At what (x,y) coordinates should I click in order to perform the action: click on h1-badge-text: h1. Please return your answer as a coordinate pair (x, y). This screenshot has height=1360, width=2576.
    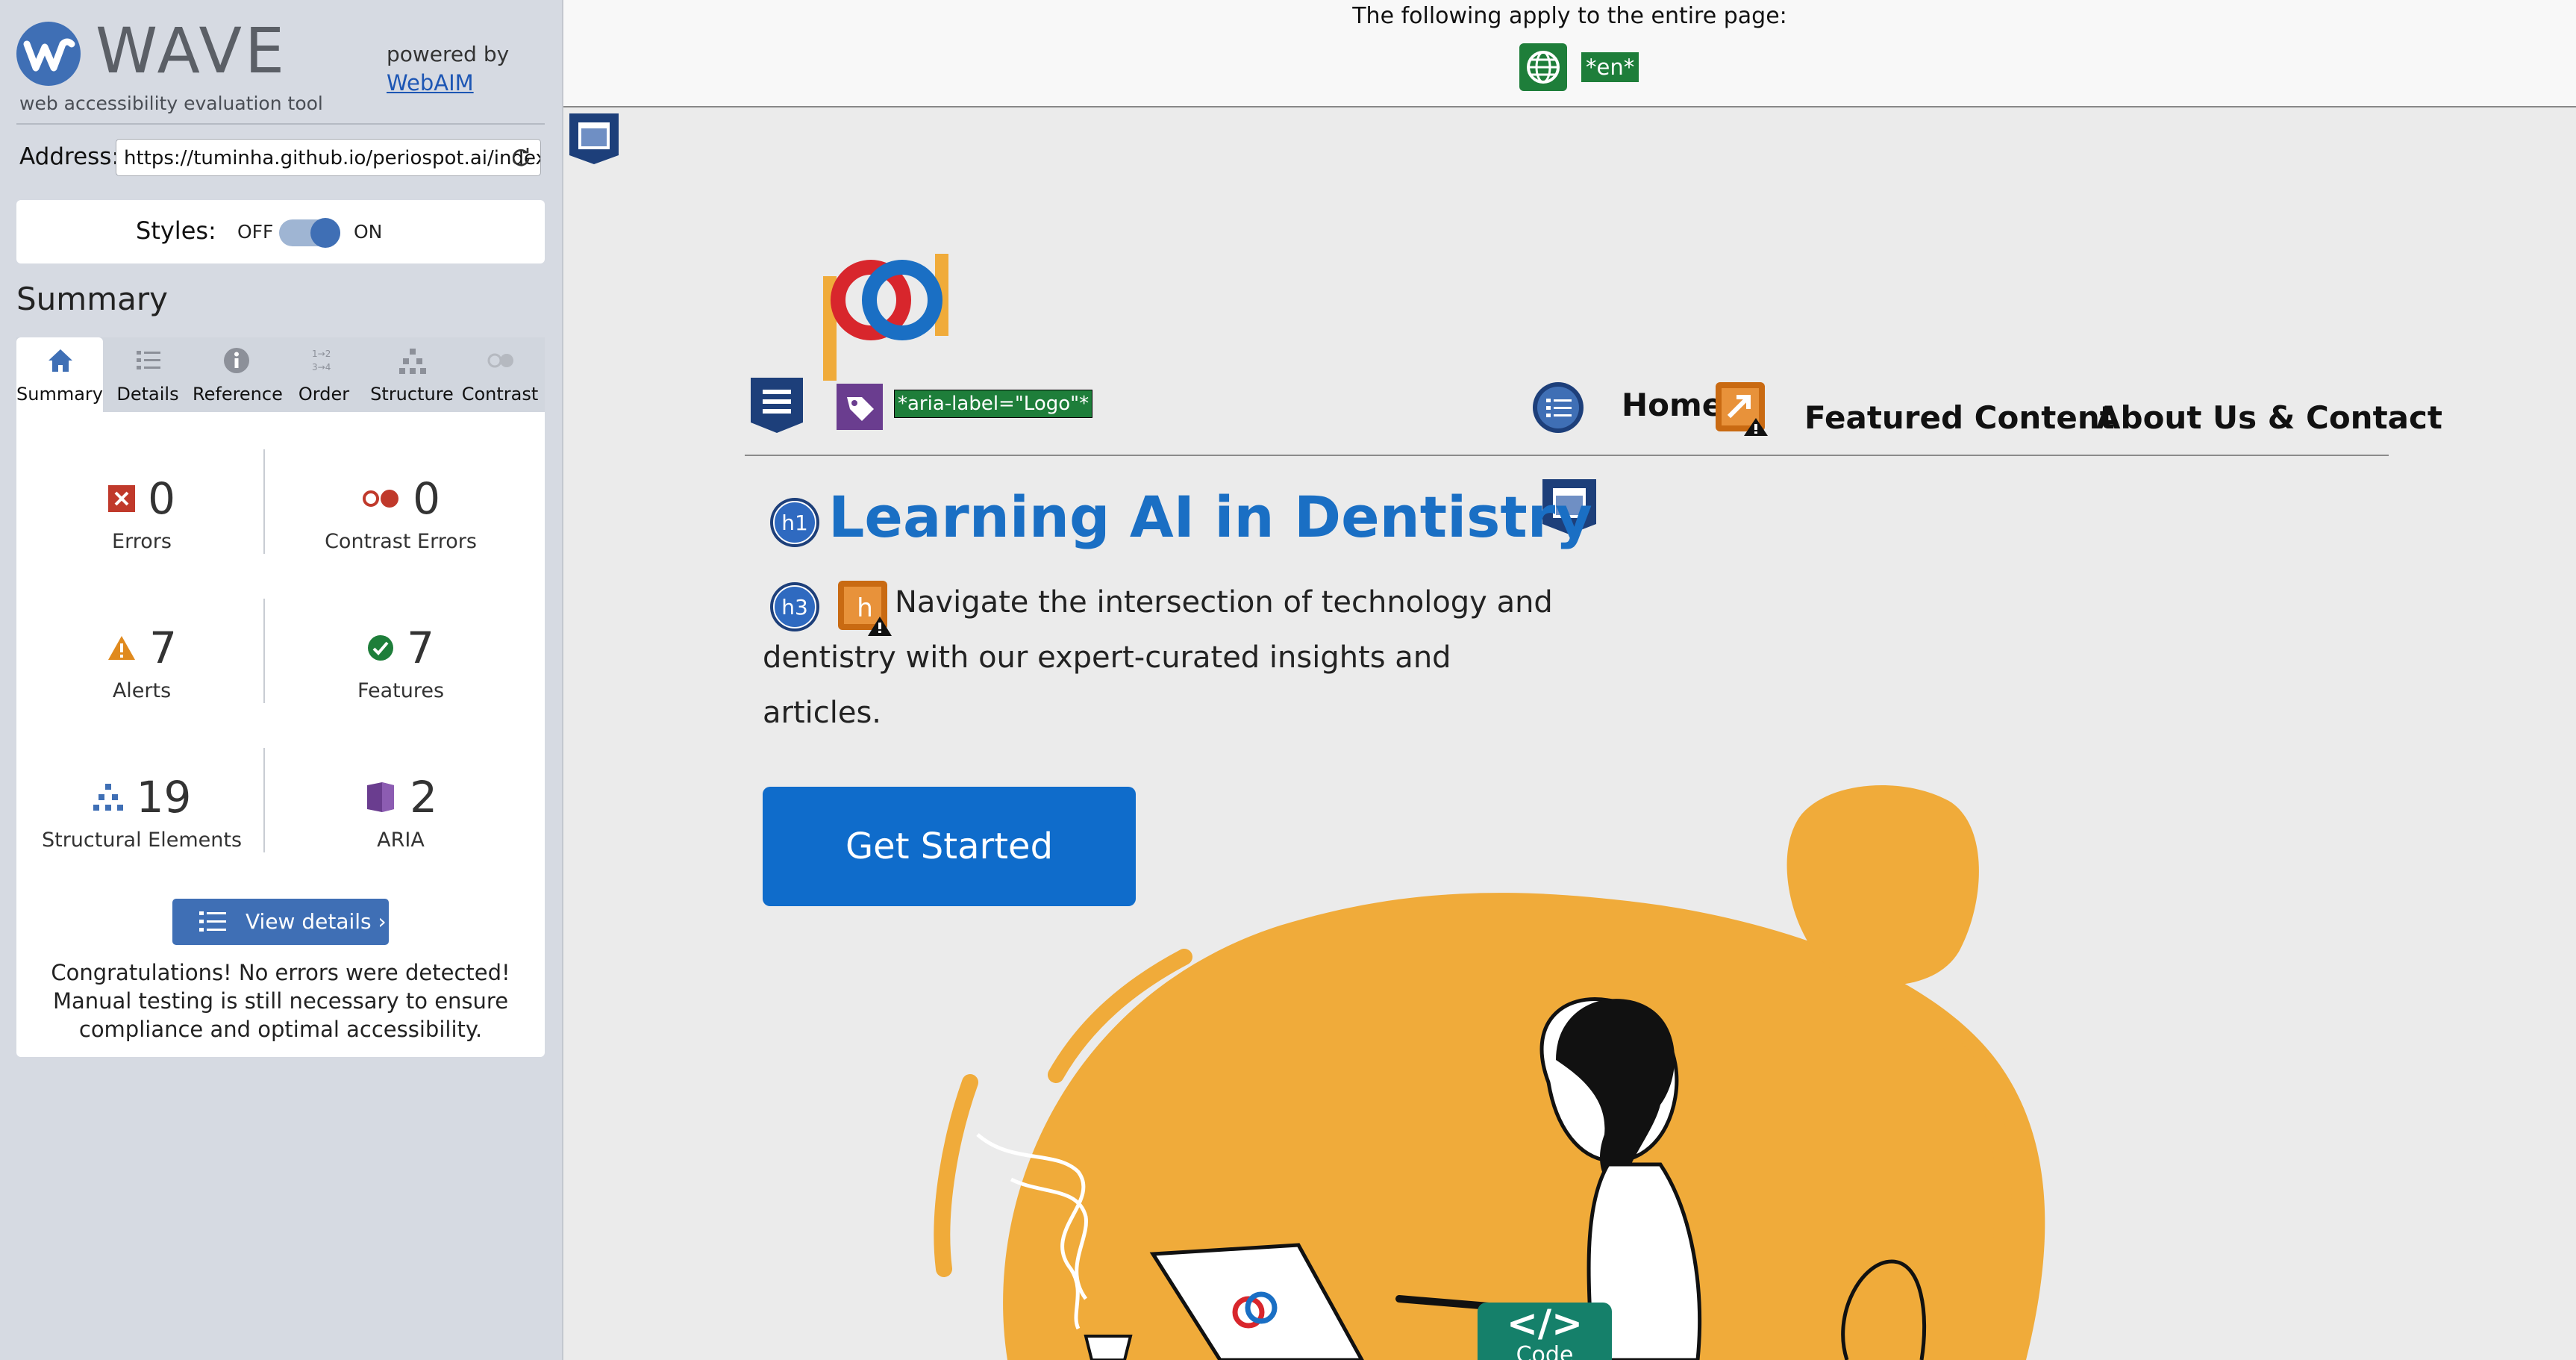
    Looking at the image, I should click on (794, 523).